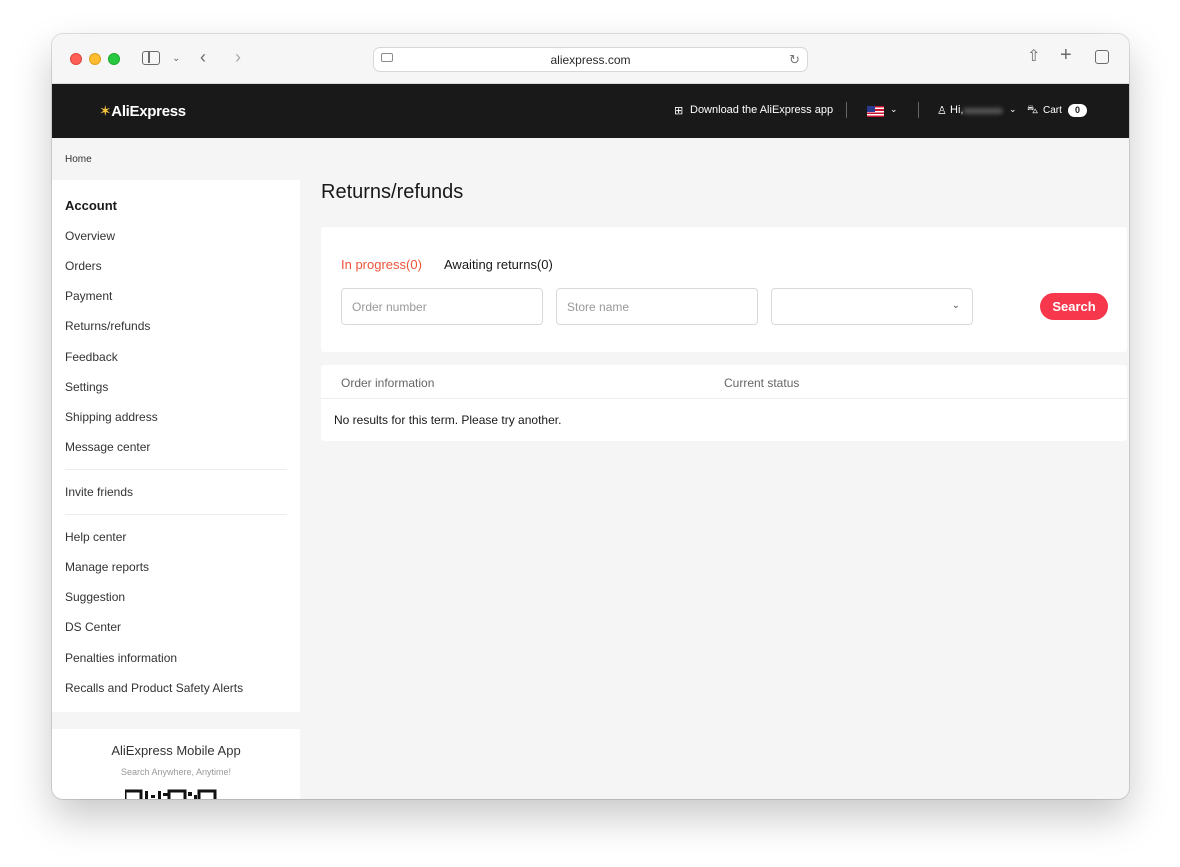 Image resolution: width=1180 pixels, height=867 pixels. What do you see at coordinates (95, 537) in the screenshot?
I see `sidebar-item-help-center: Help center` at bounding box center [95, 537].